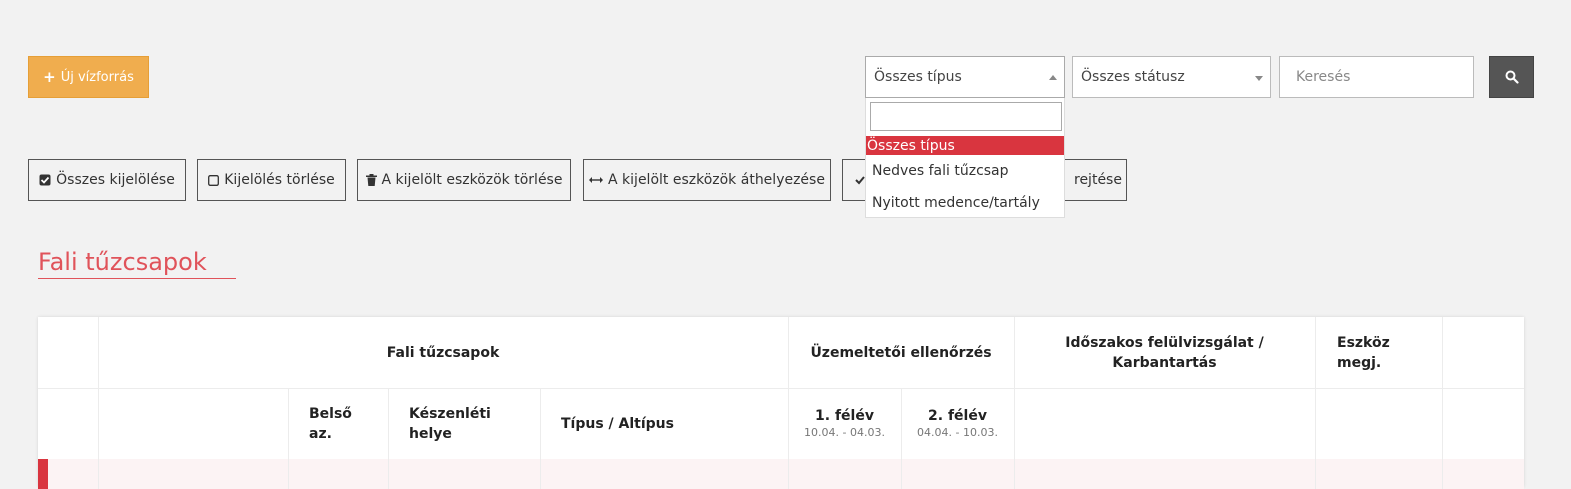 The width and height of the screenshot is (1571, 489). What do you see at coordinates (472, 180) in the screenshot?
I see `delete-selected-label: A kijelölt eszközök törlése` at bounding box center [472, 180].